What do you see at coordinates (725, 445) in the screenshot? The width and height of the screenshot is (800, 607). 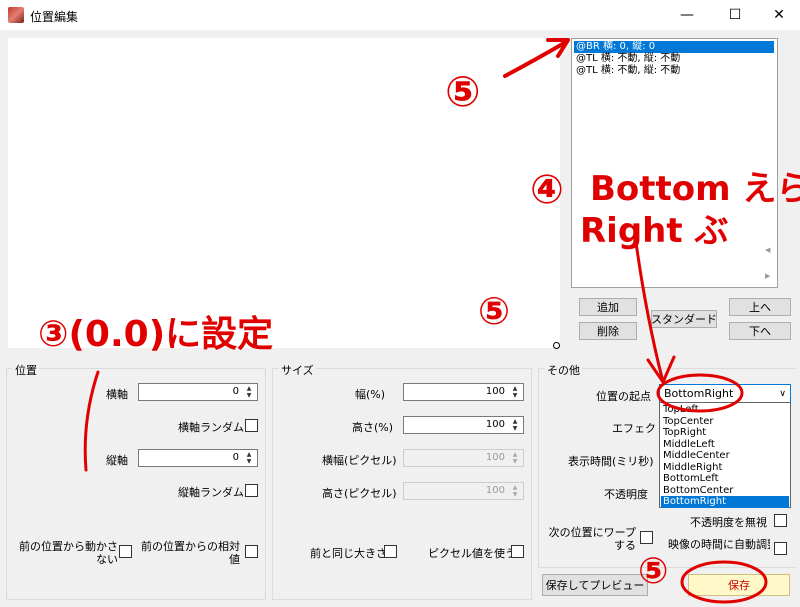 I see `origin-option: MiddleLeft` at bounding box center [725, 445].